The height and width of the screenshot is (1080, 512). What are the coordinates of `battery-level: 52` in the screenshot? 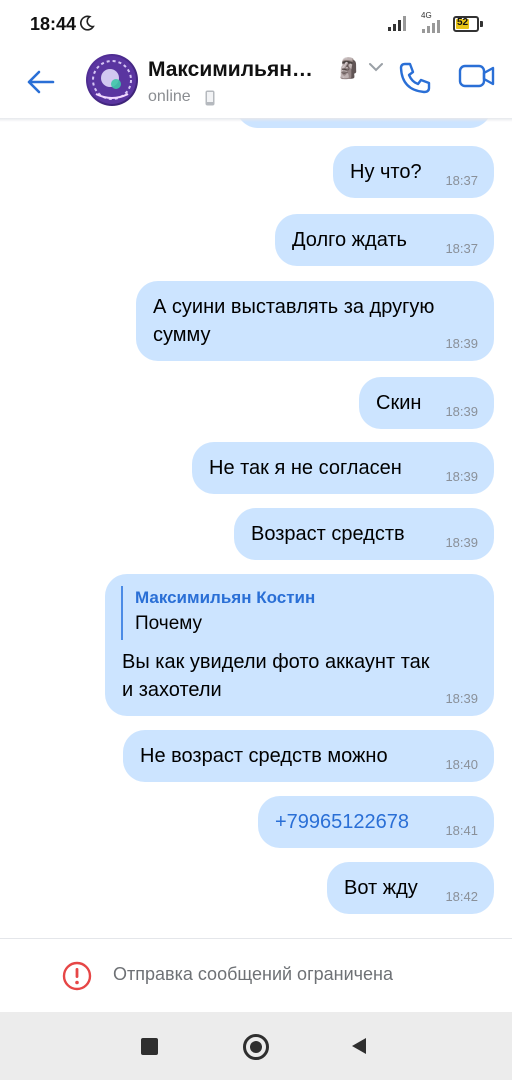 It's located at (463, 22).